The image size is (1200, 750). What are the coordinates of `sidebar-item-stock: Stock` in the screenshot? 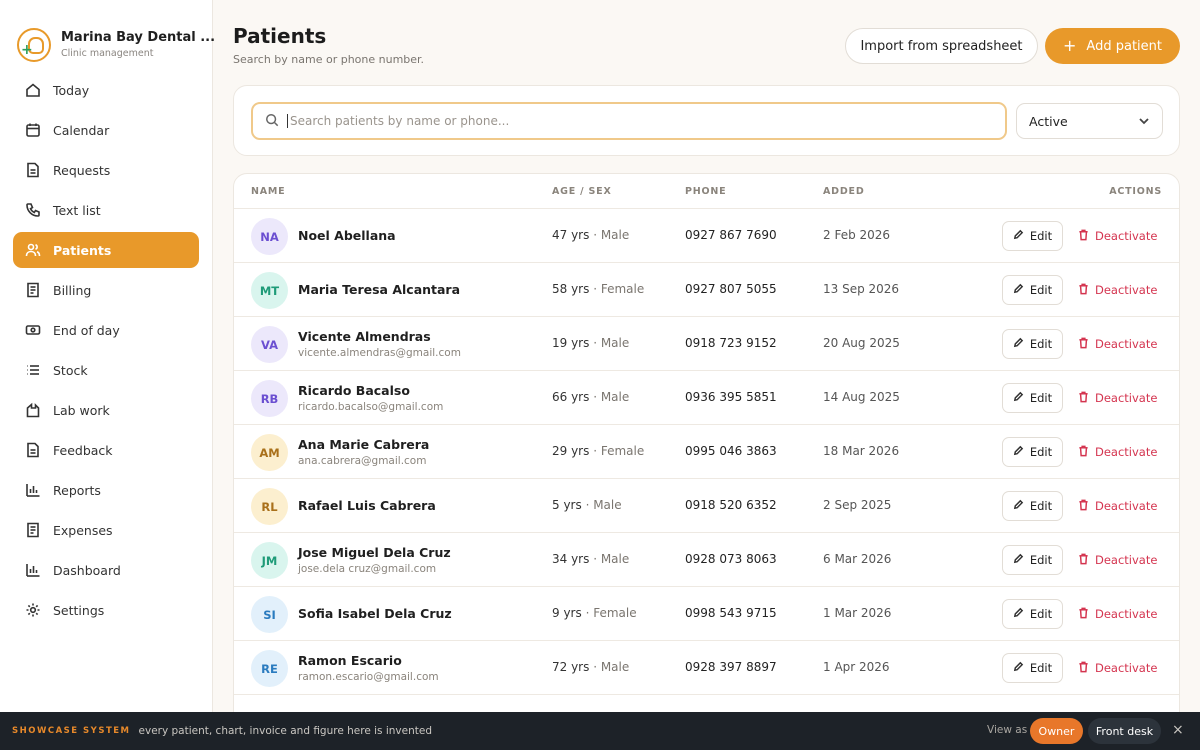 It's located at (106, 370).